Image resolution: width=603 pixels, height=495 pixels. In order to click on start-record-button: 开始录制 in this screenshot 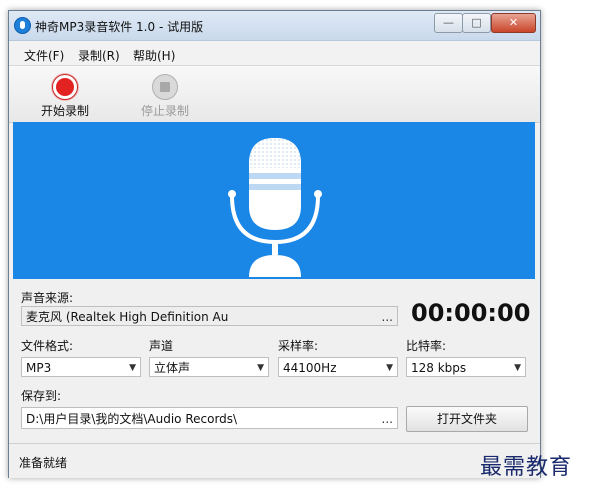, I will do `click(65, 93)`.